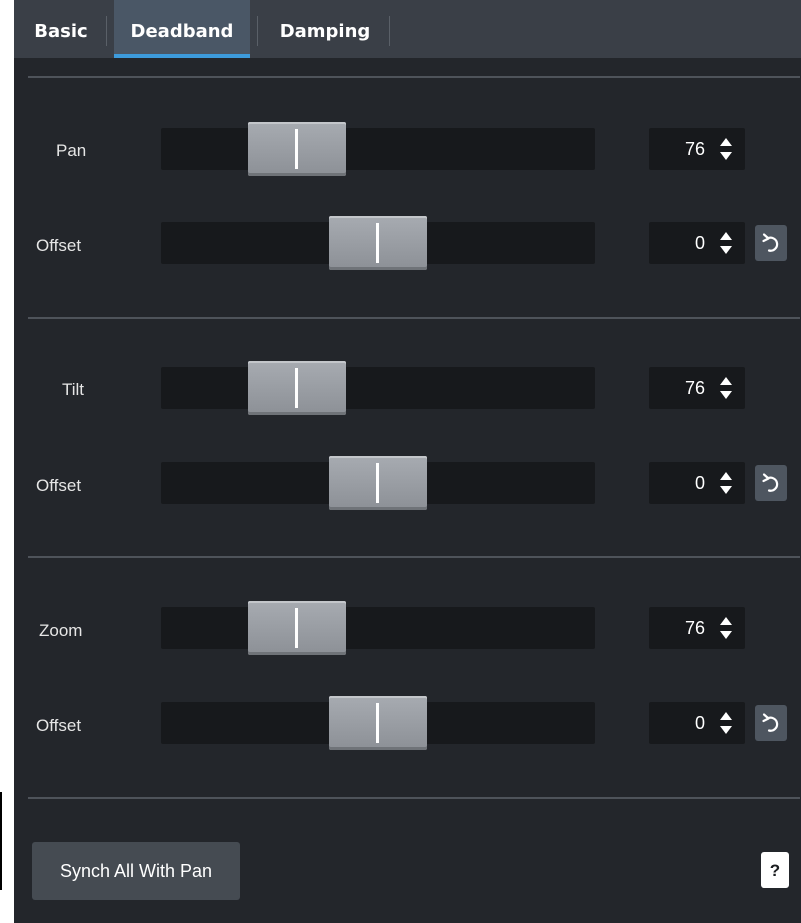 This screenshot has width=801, height=923. What do you see at coordinates (694, 628) in the screenshot?
I see `zoom-value: 76` at bounding box center [694, 628].